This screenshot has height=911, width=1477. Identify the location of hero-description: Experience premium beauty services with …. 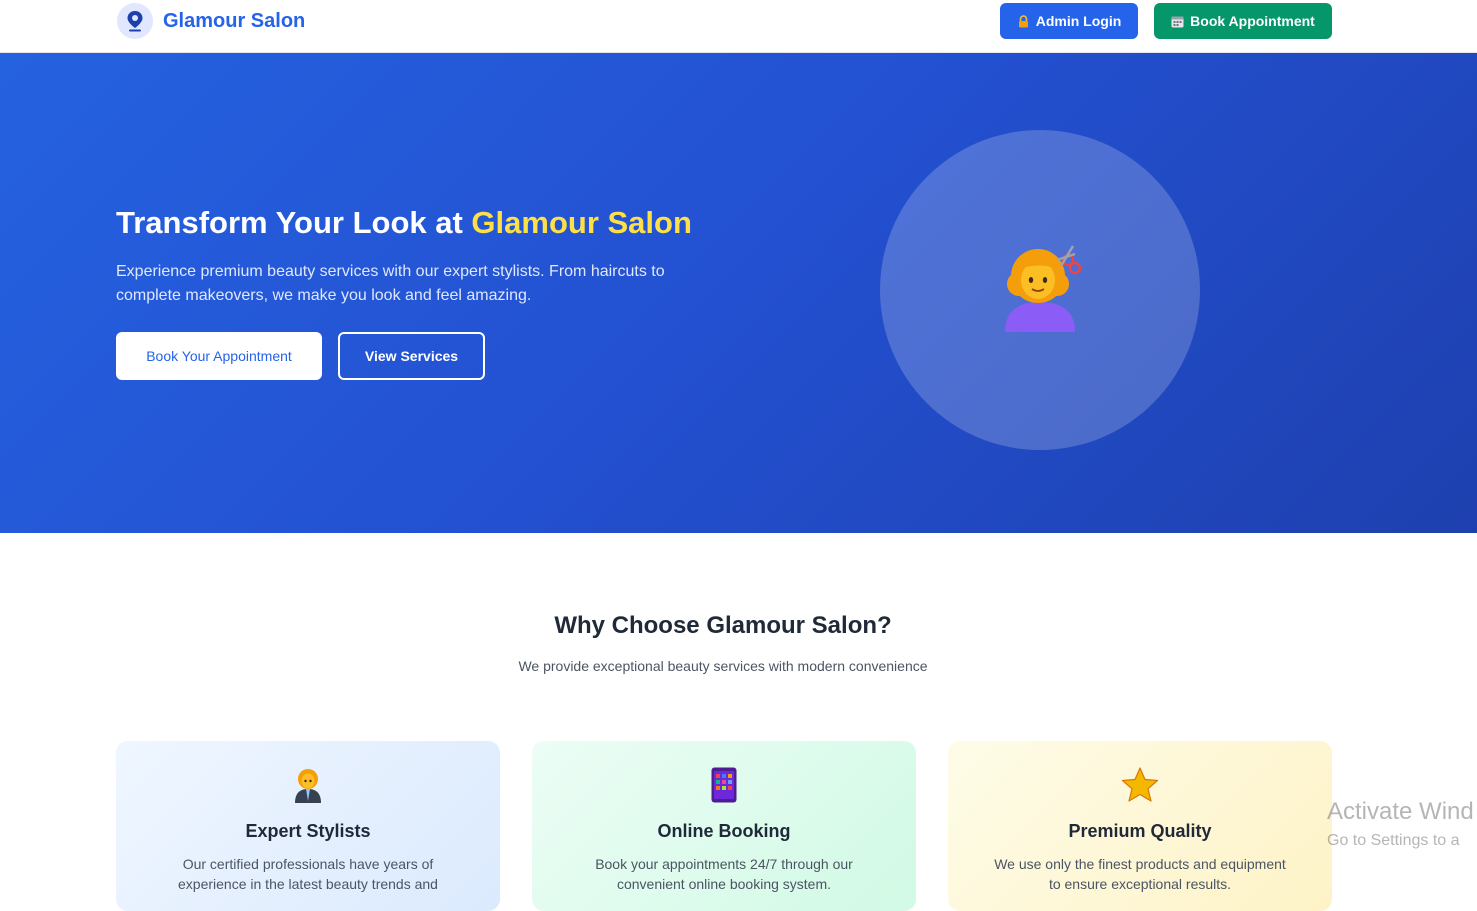
(390, 283).